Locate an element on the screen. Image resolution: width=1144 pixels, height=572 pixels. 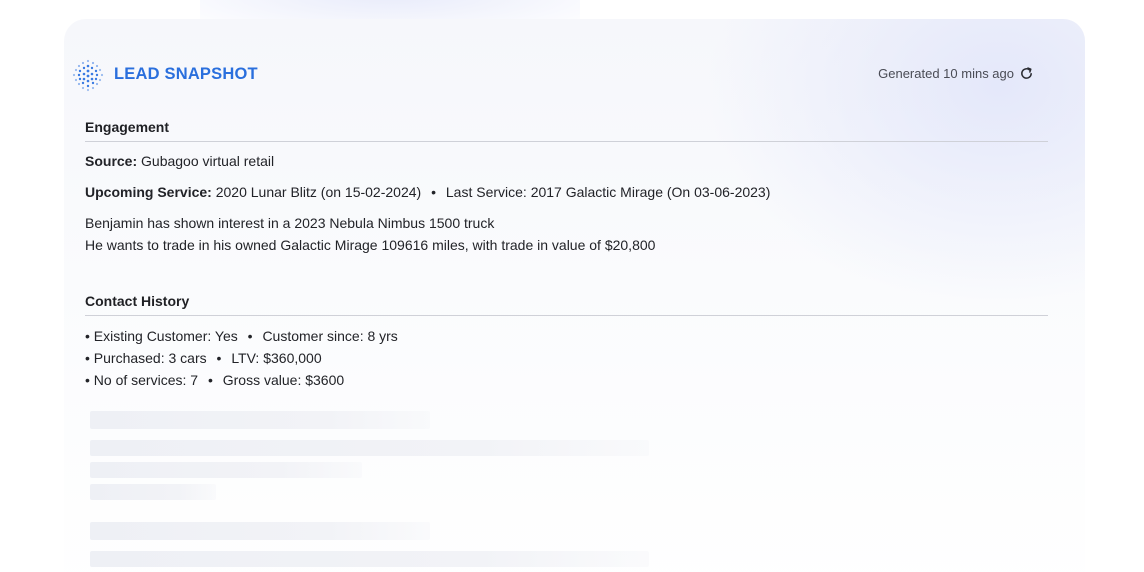
contact-row-left: • Purchased: 3 cars is located at coordinates (146, 358).